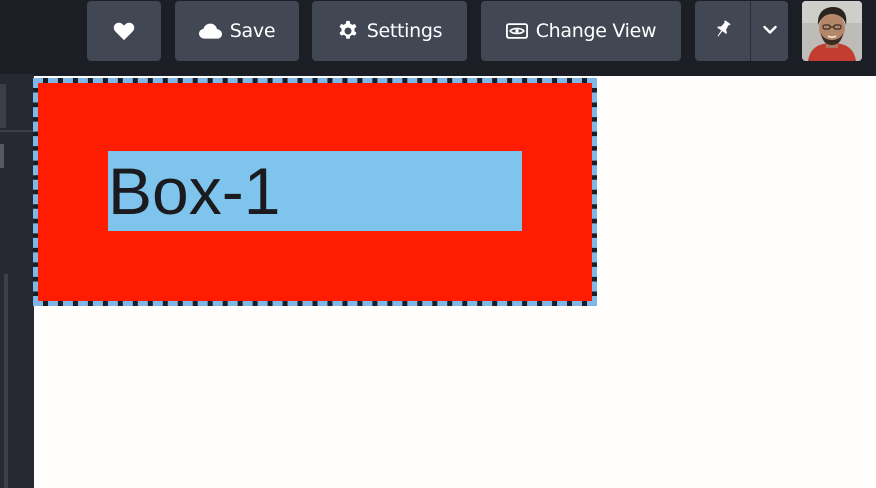 This screenshot has width=876, height=488. What do you see at coordinates (2, 156) in the screenshot?
I see `panel-tab-handle-secondary` at bounding box center [2, 156].